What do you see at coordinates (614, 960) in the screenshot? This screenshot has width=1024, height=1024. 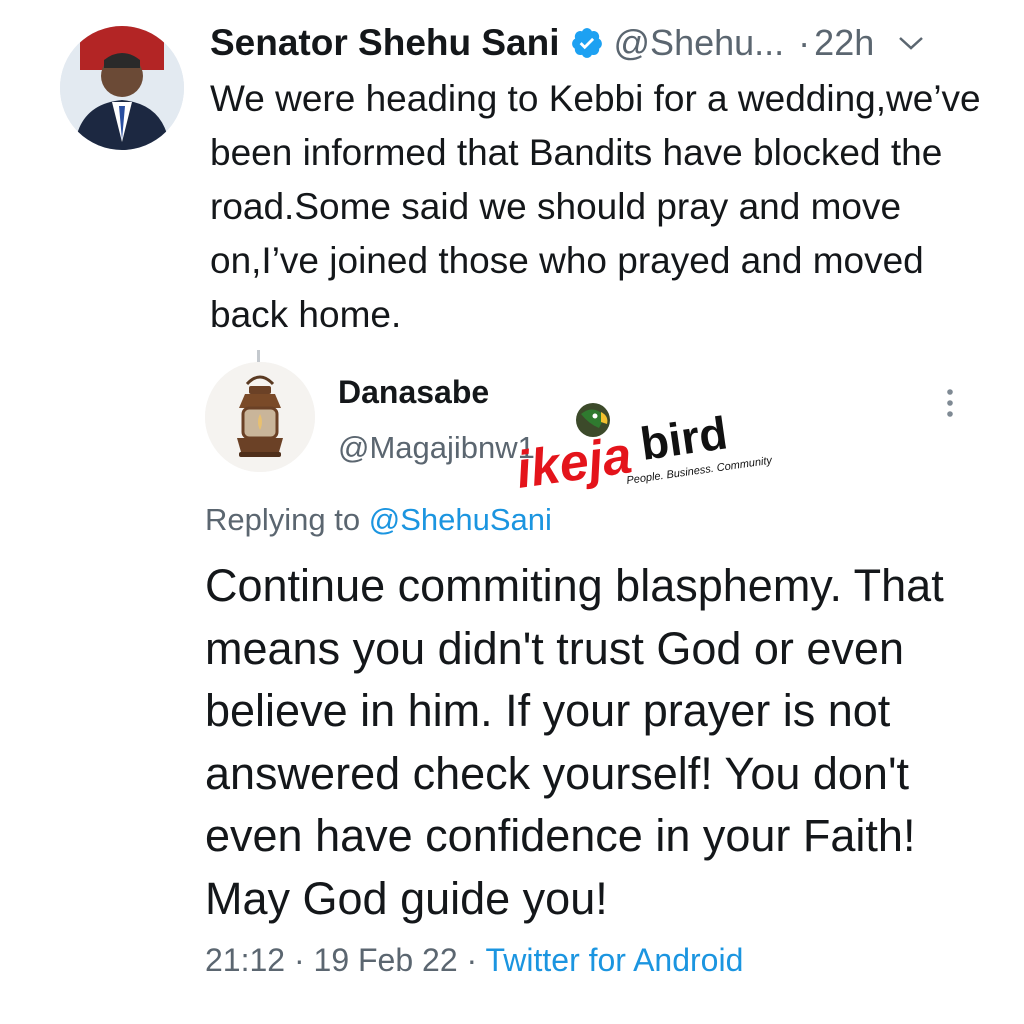 I see `reply-source: Twitter for Android` at bounding box center [614, 960].